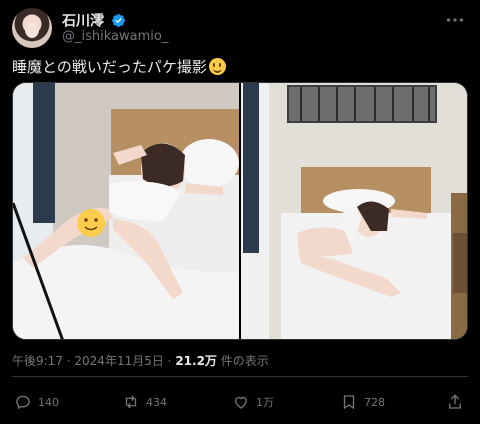 This screenshot has height=424, width=480. I want to click on reply-button: 140, so click(36, 402).